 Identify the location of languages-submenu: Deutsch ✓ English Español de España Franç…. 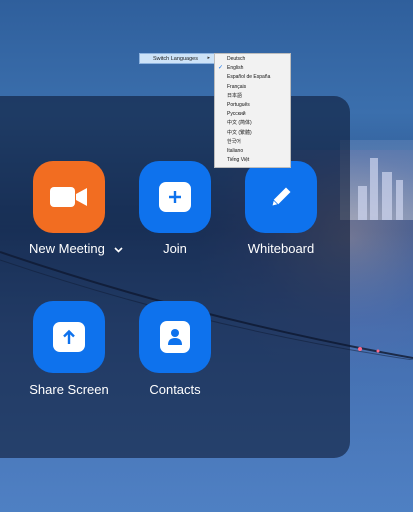
(252, 110).